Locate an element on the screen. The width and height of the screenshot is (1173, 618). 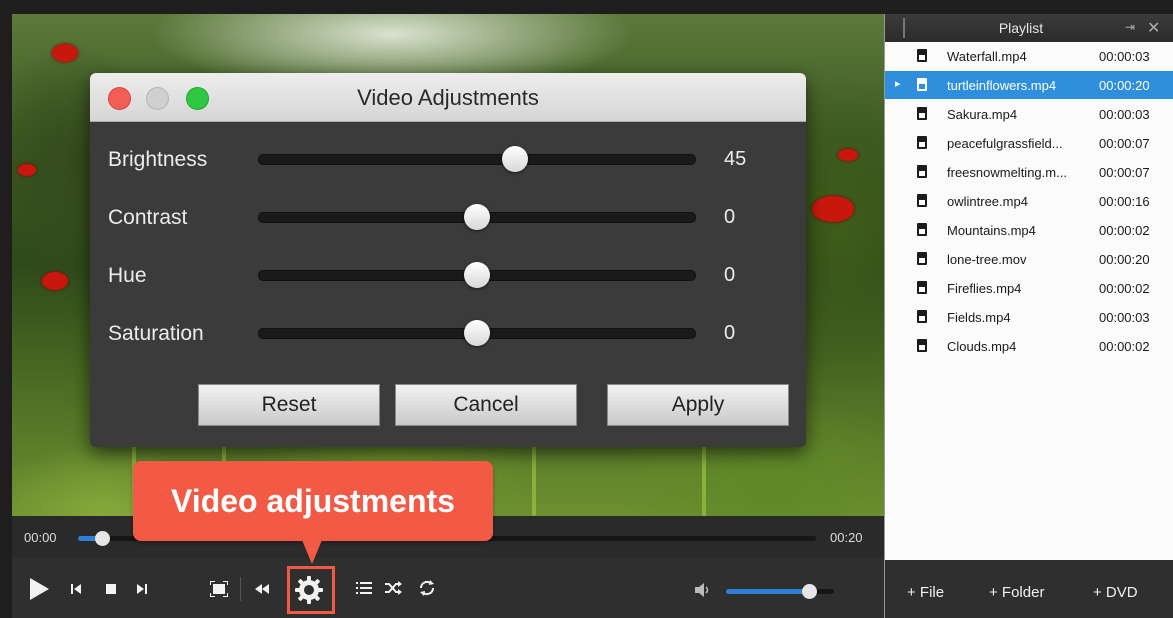
fullscreen-icon is located at coordinates (219, 589).